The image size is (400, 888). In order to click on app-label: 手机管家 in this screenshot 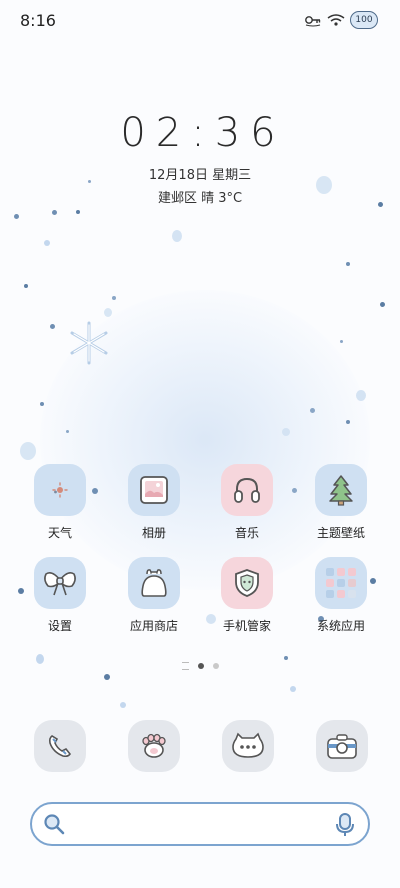, I will do `click(246, 626)`.